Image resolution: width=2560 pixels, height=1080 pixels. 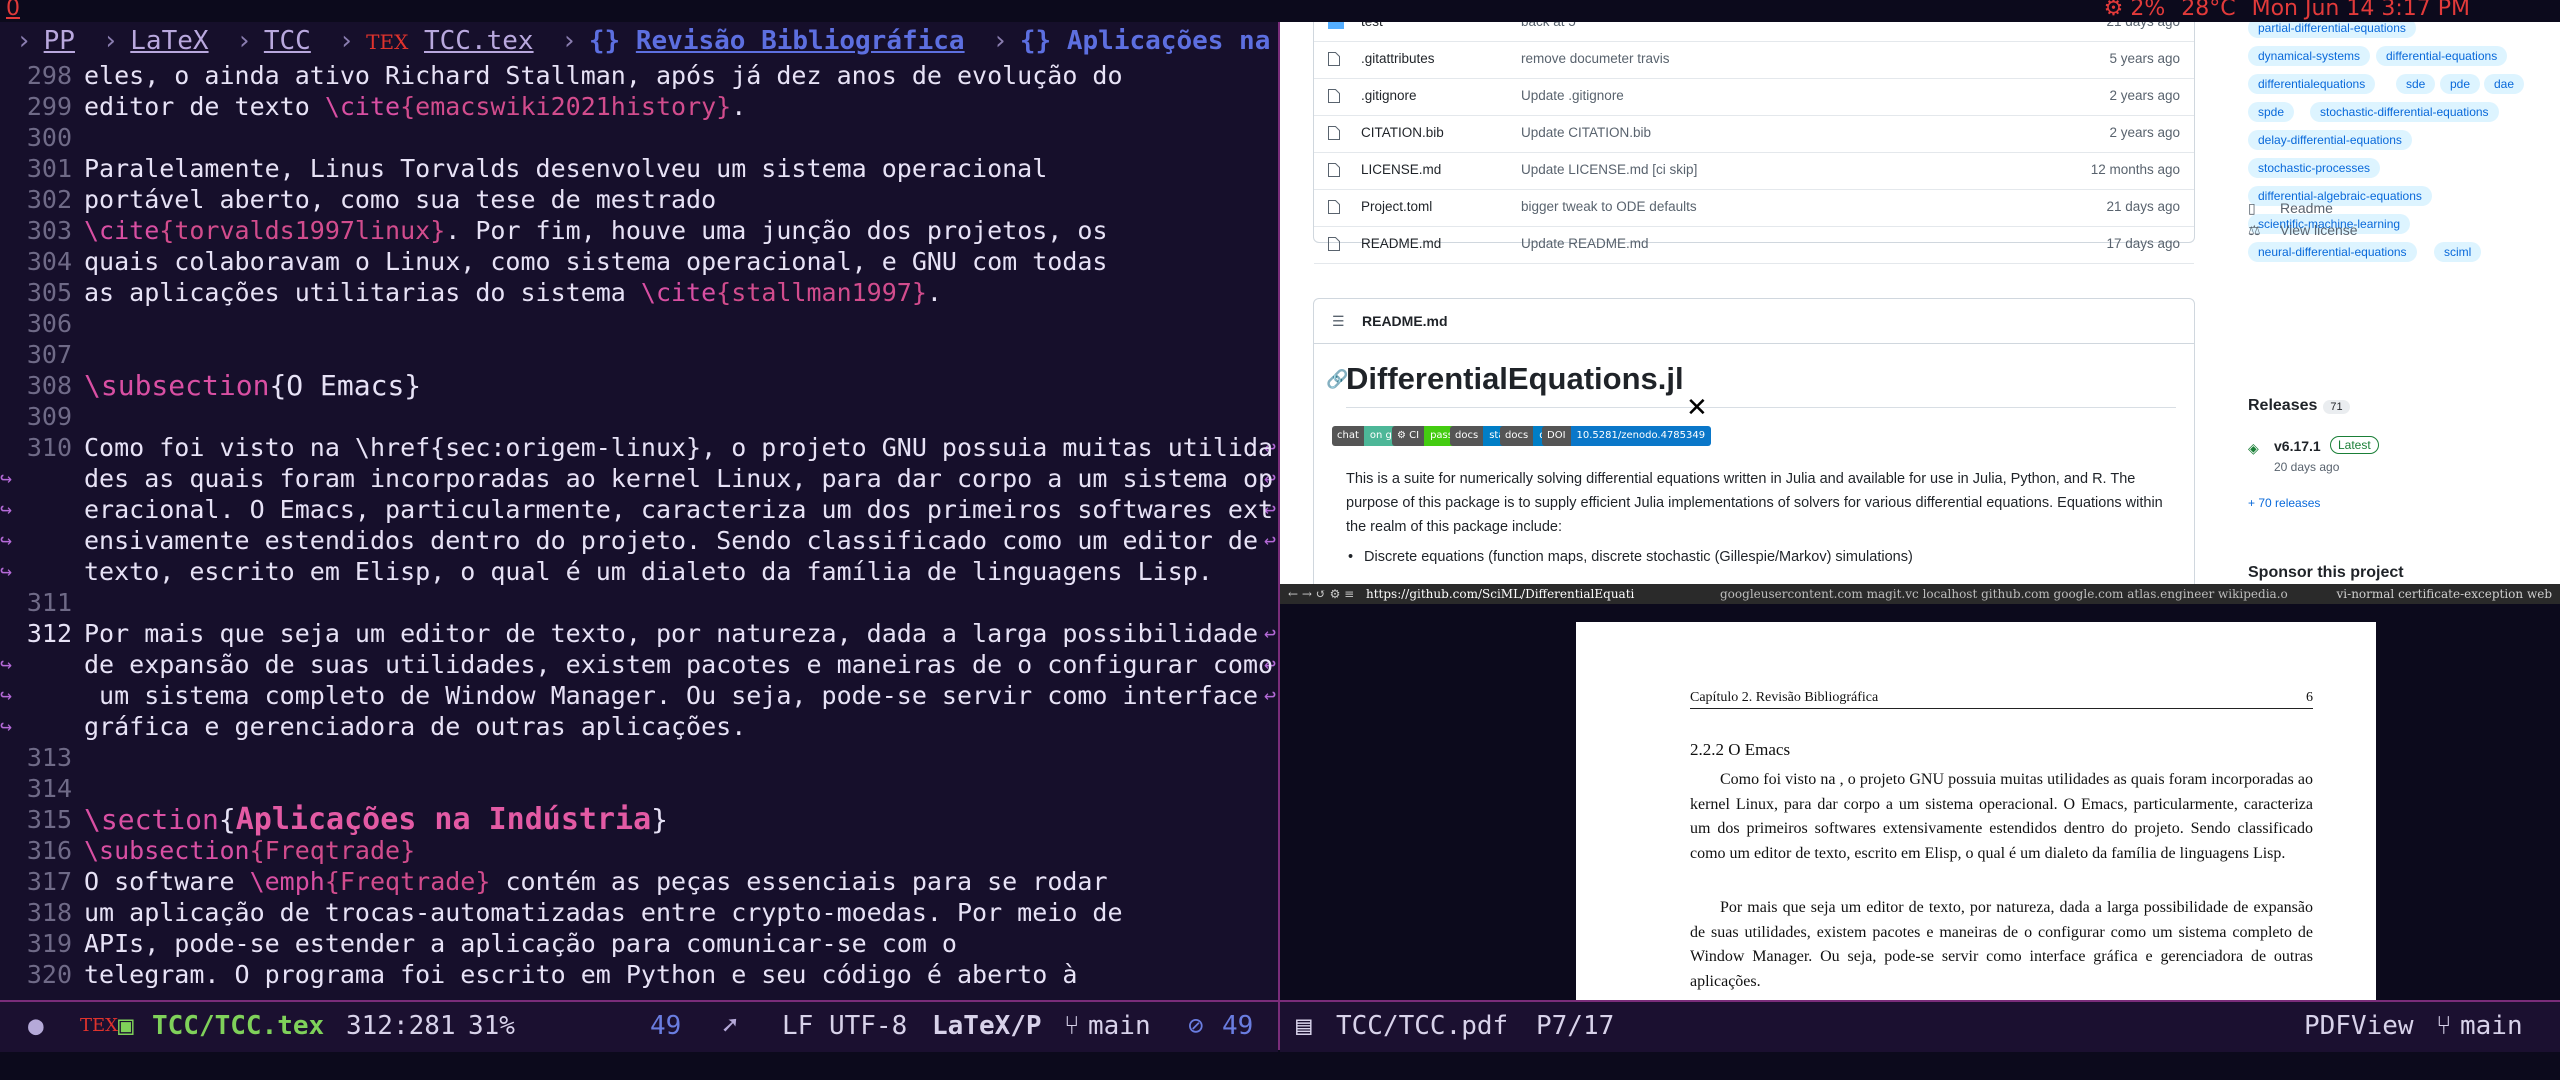 What do you see at coordinates (1572, 95) in the screenshot?
I see `commit-message: Update .gitignore` at bounding box center [1572, 95].